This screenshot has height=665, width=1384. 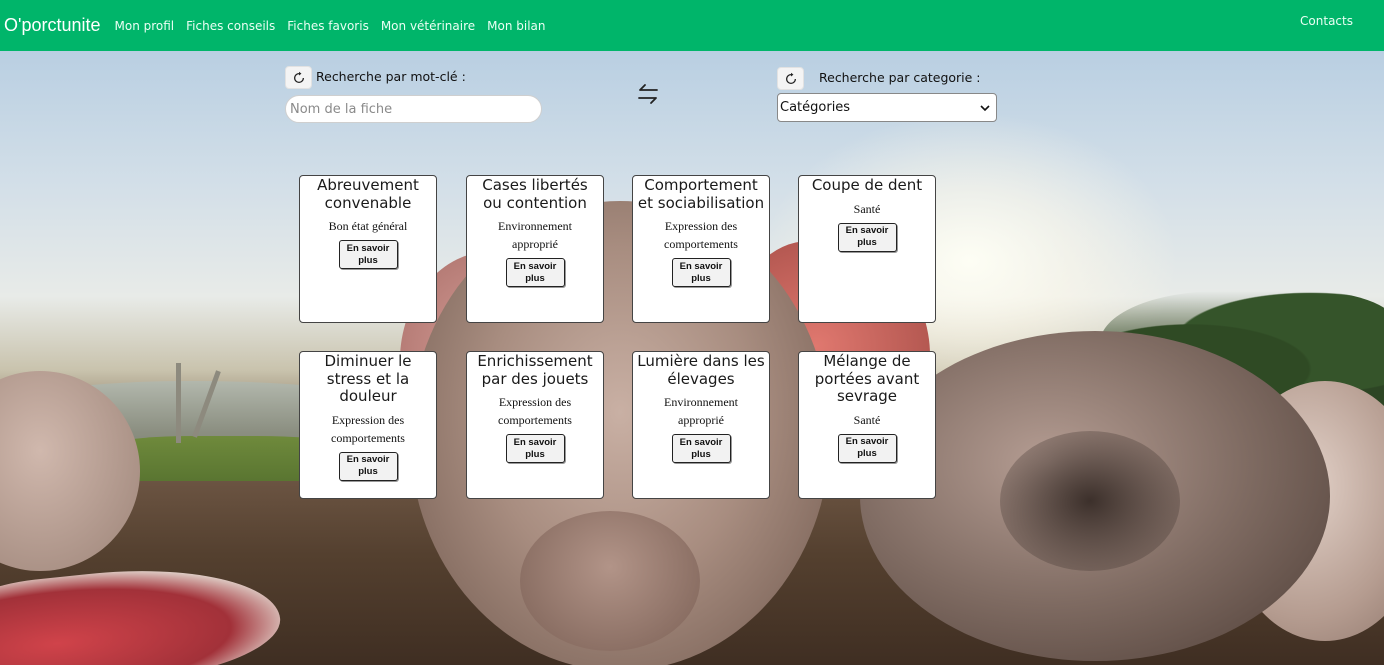 What do you see at coordinates (328, 26) in the screenshot?
I see `nav-fiches-favoris: Fiches favoris` at bounding box center [328, 26].